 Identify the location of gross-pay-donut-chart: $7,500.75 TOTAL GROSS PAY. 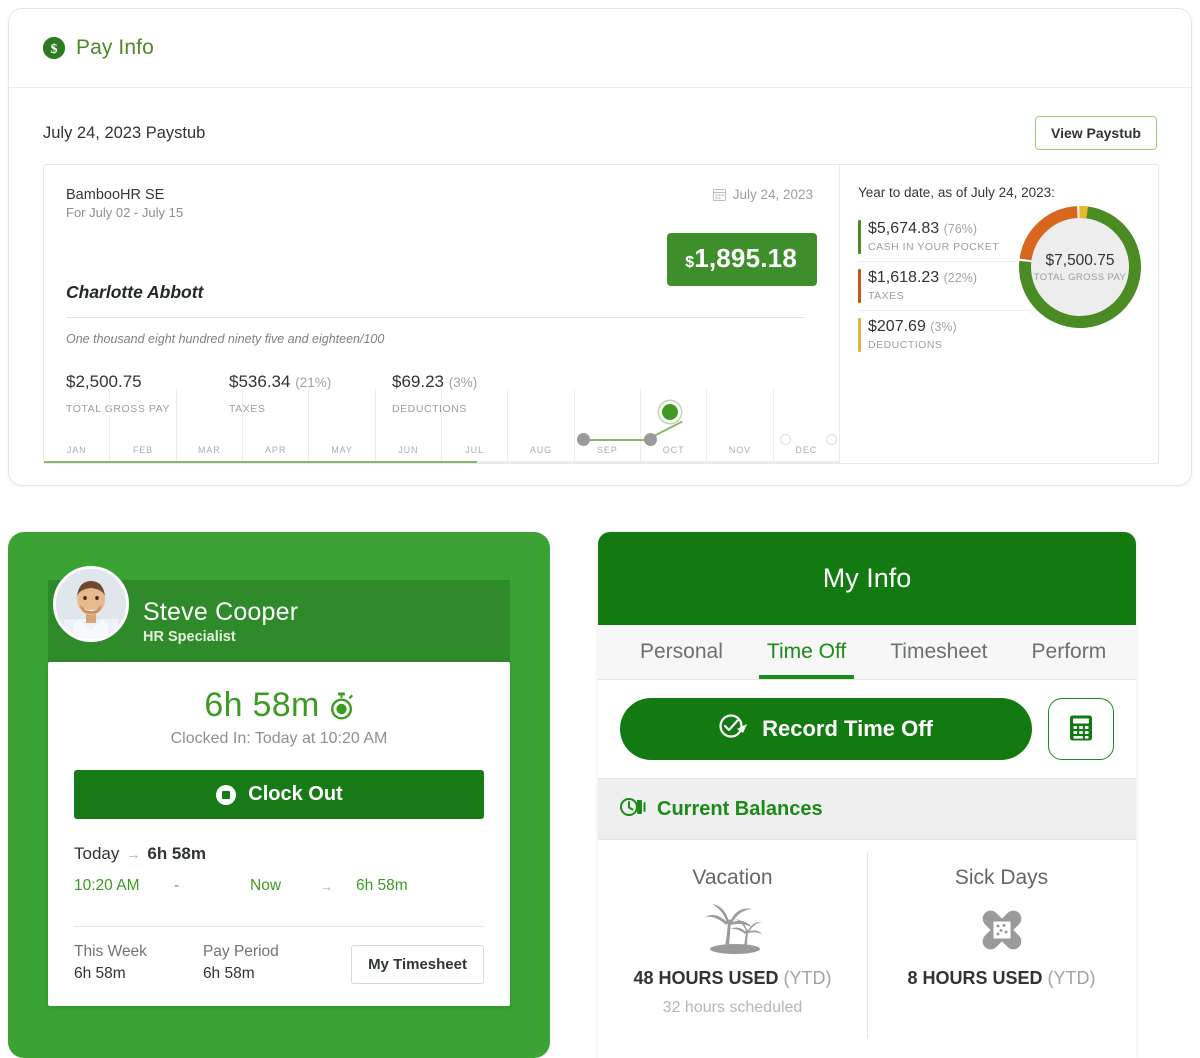
(1080, 267).